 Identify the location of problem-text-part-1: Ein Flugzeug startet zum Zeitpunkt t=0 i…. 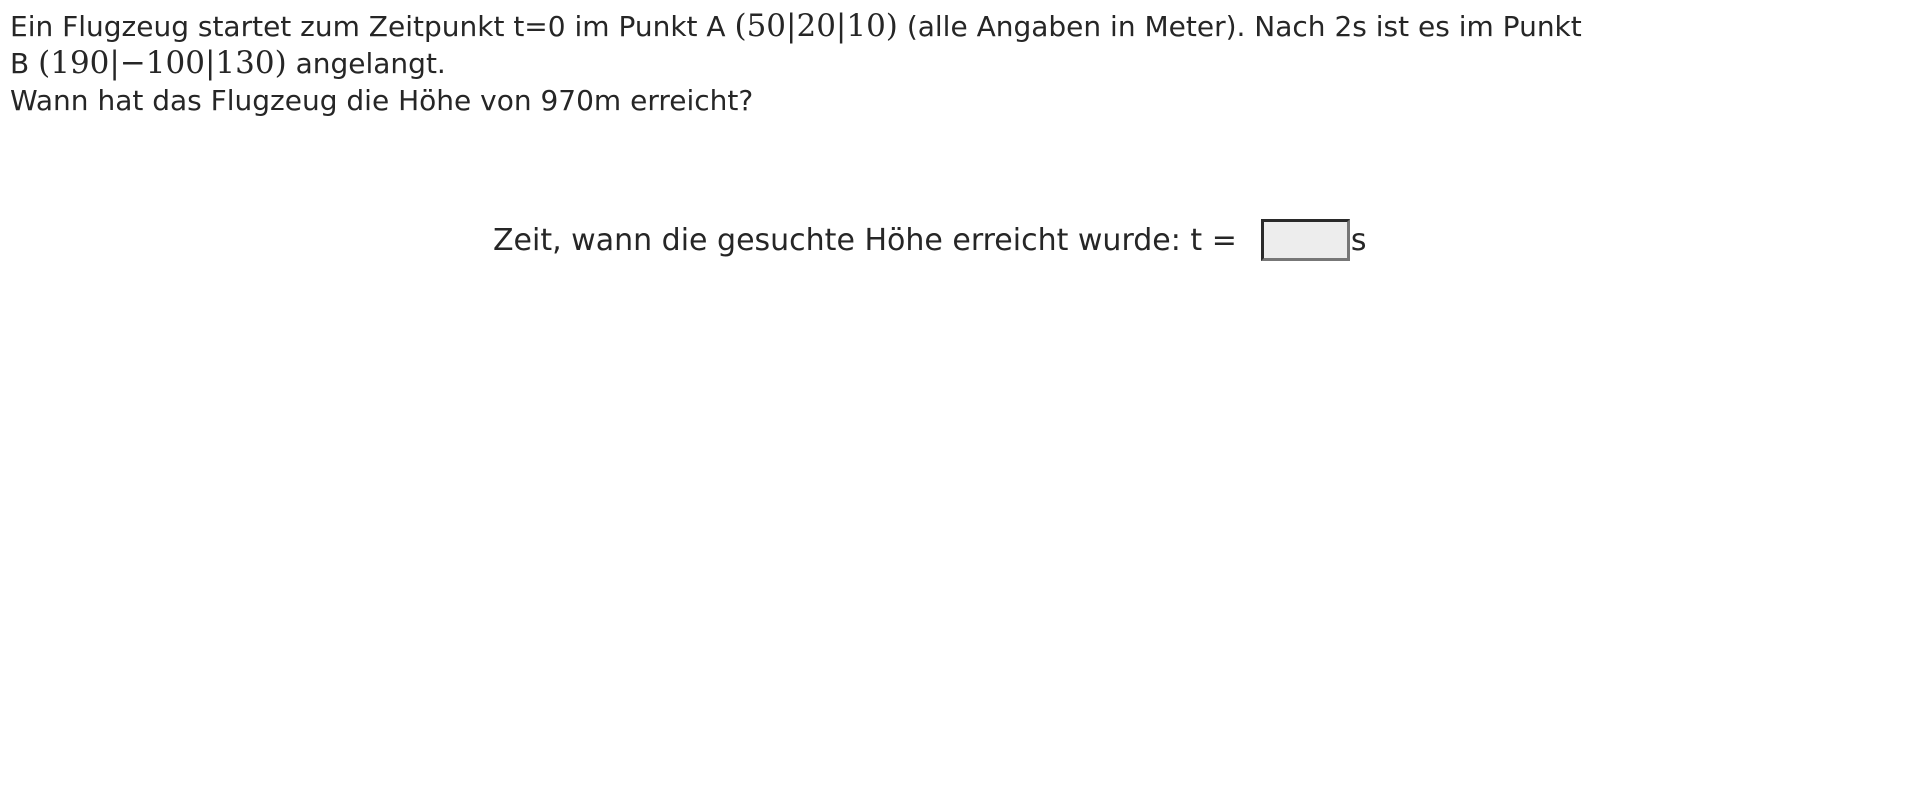
(368, 26).